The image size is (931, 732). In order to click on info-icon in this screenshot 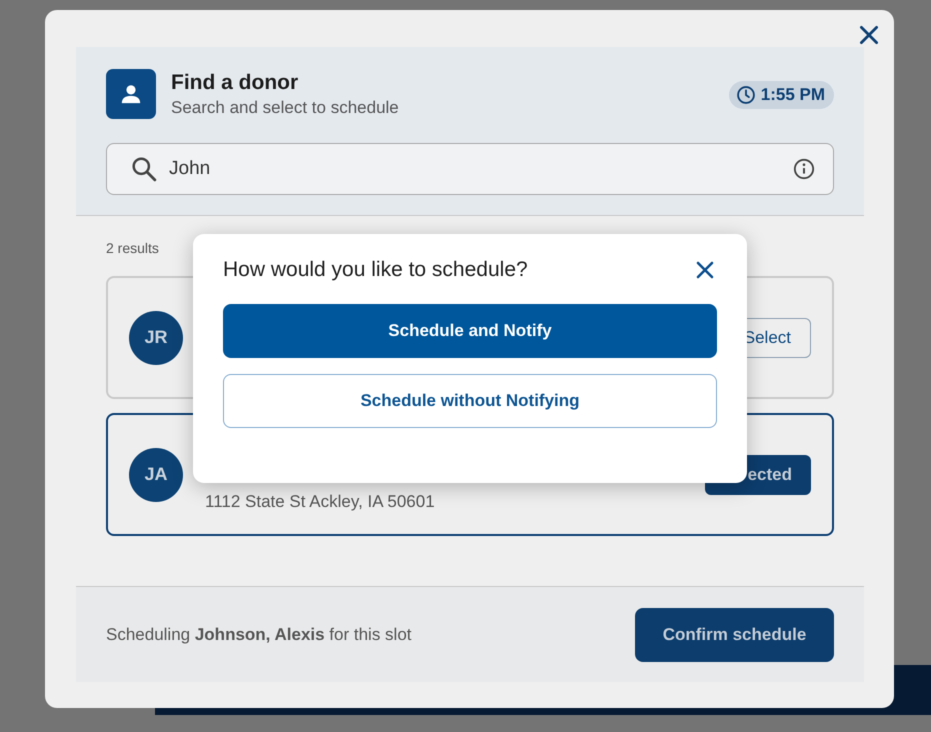, I will do `click(804, 169)`.